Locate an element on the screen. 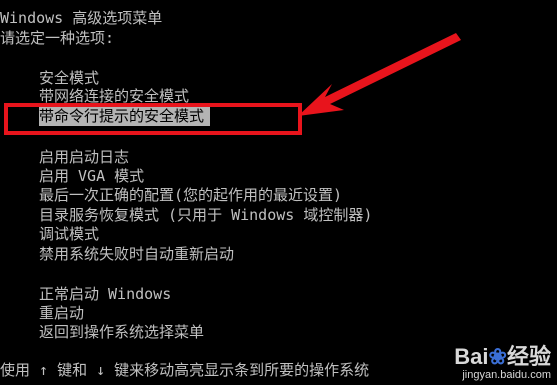 The image size is (557, 385). option-directory-services-restore: 目录服务恢复模式 (只用于 Windows 域控制器) is located at coordinates (205, 215).